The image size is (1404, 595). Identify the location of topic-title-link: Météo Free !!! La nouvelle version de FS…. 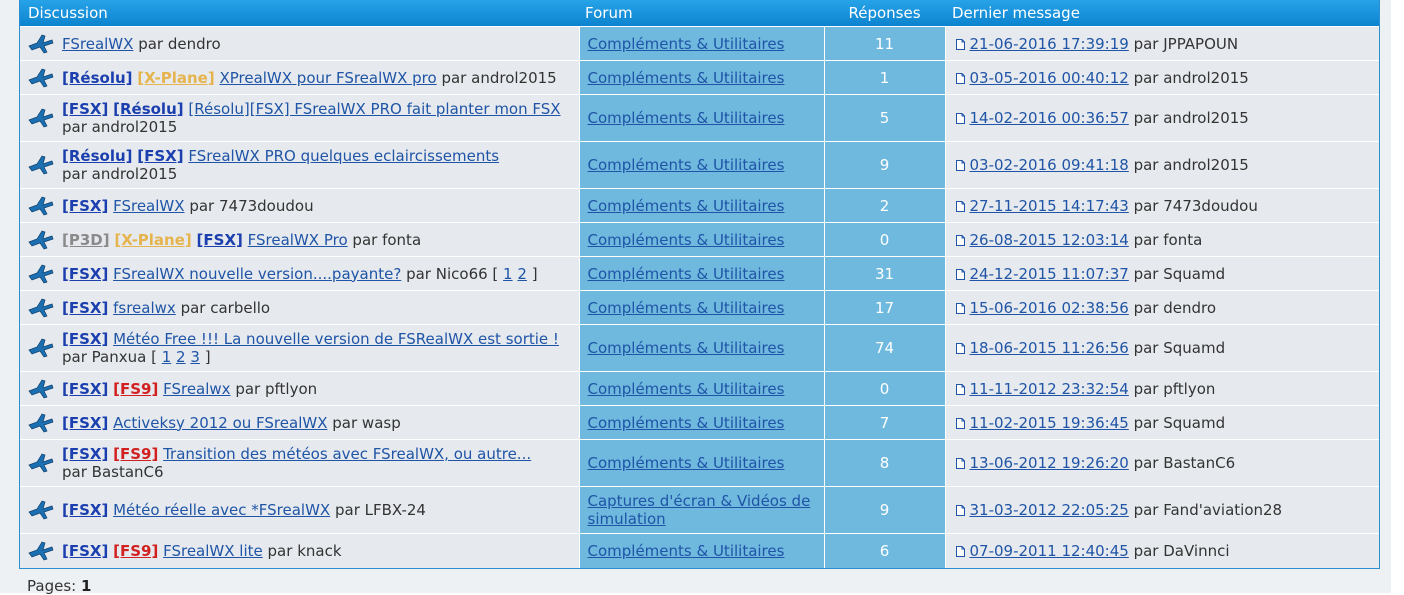
(336, 339).